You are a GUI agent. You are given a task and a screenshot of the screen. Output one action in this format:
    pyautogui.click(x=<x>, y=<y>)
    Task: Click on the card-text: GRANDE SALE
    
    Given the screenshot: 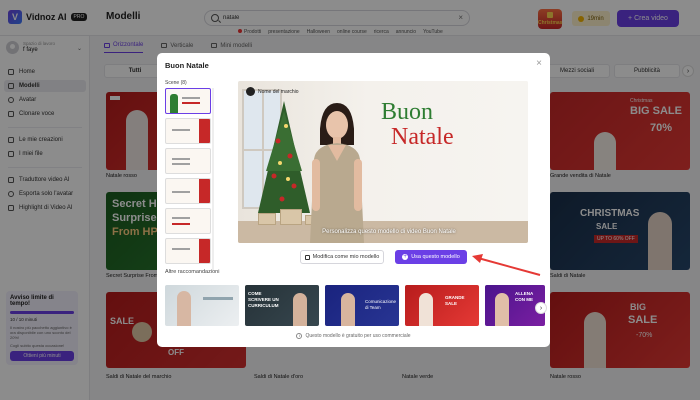 What is the action you would take?
    pyautogui.click(x=455, y=300)
    